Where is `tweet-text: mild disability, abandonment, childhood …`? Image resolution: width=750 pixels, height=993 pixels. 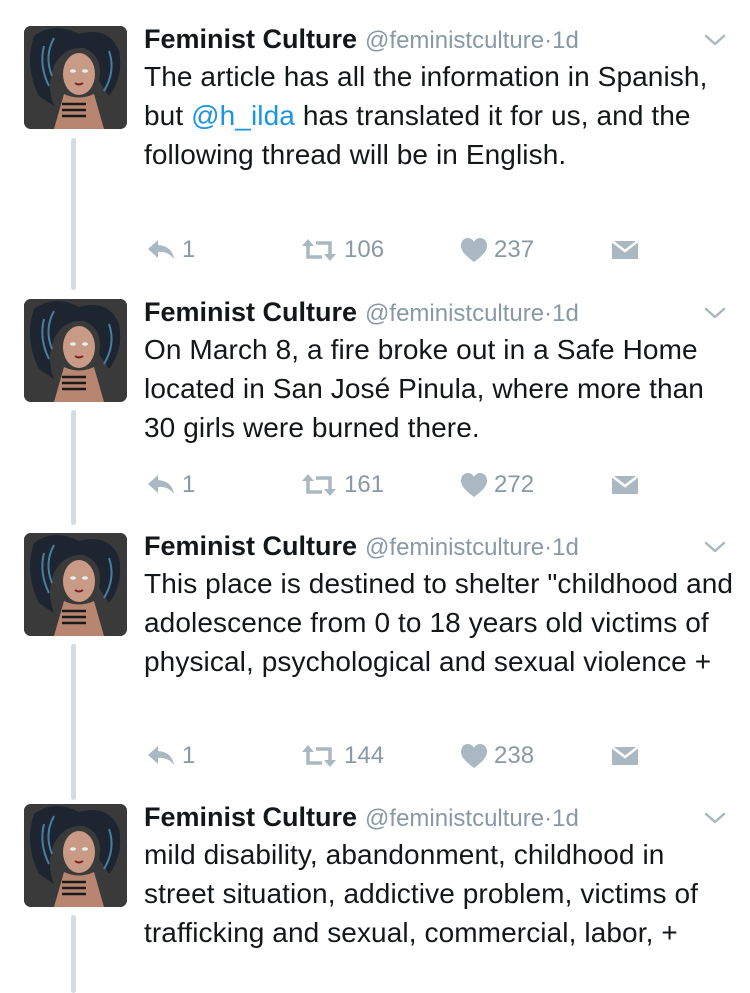 tweet-text: mild disability, abandonment, childhood … is located at coordinates (421, 893).